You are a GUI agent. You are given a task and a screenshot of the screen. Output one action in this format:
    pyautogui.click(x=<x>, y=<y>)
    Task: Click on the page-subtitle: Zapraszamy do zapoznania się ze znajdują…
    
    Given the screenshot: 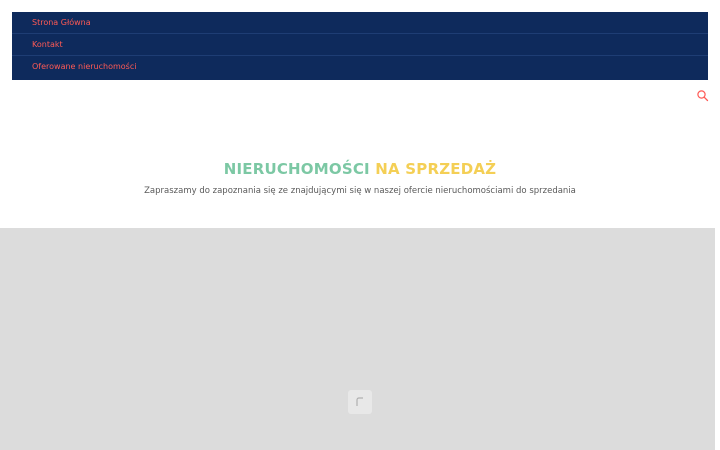 What is the action you would take?
    pyautogui.click(x=360, y=191)
    